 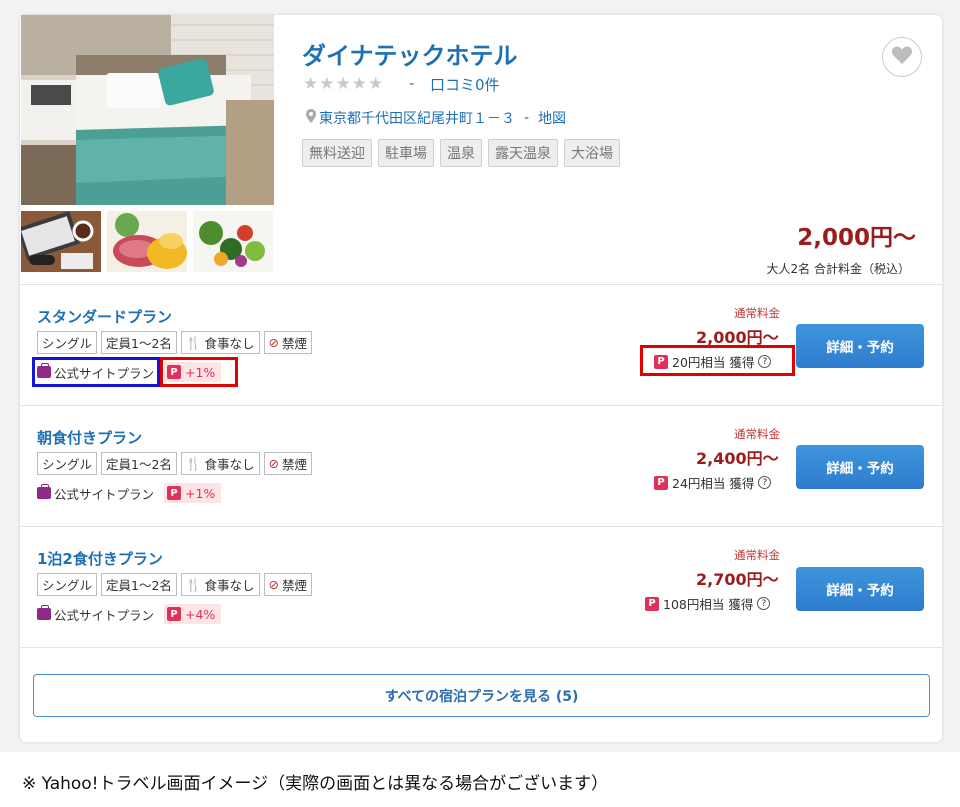 I want to click on price-note: 大人2名 合計料金（税込）, so click(x=838, y=269).